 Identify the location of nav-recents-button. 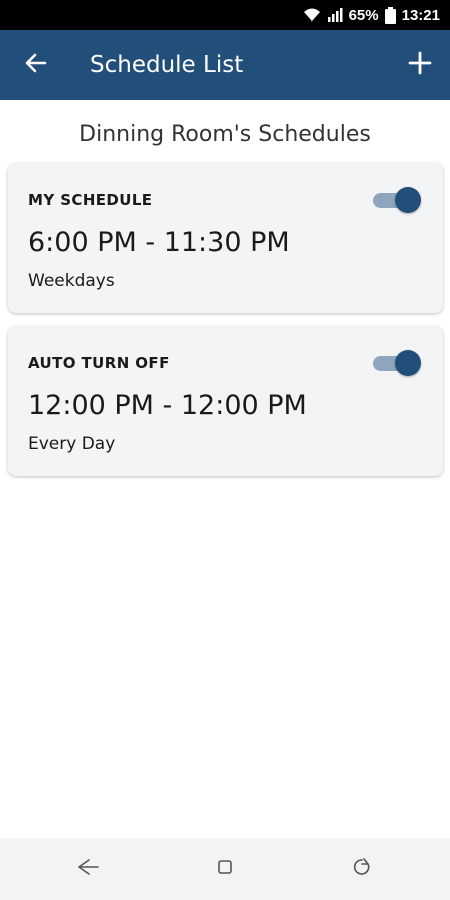
(362, 869).